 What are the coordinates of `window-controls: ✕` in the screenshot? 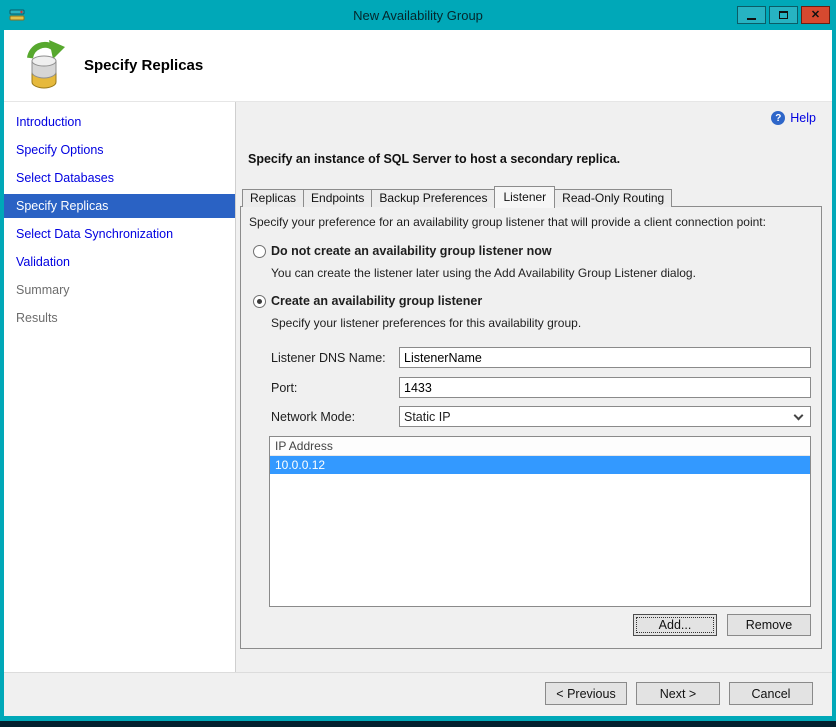 It's located at (783, 15).